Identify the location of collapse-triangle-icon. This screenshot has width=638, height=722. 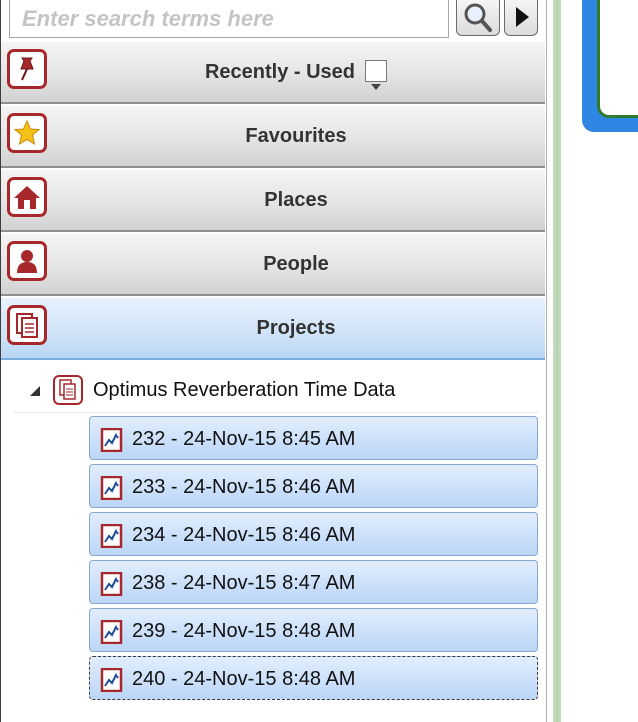
(35, 391).